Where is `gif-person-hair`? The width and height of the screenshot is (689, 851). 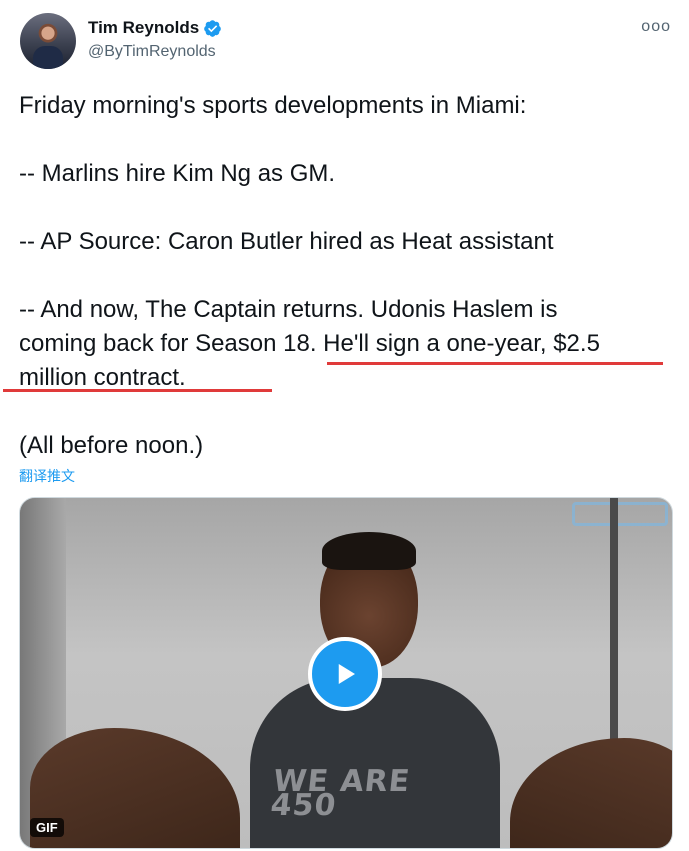
gif-person-hair is located at coordinates (369, 551).